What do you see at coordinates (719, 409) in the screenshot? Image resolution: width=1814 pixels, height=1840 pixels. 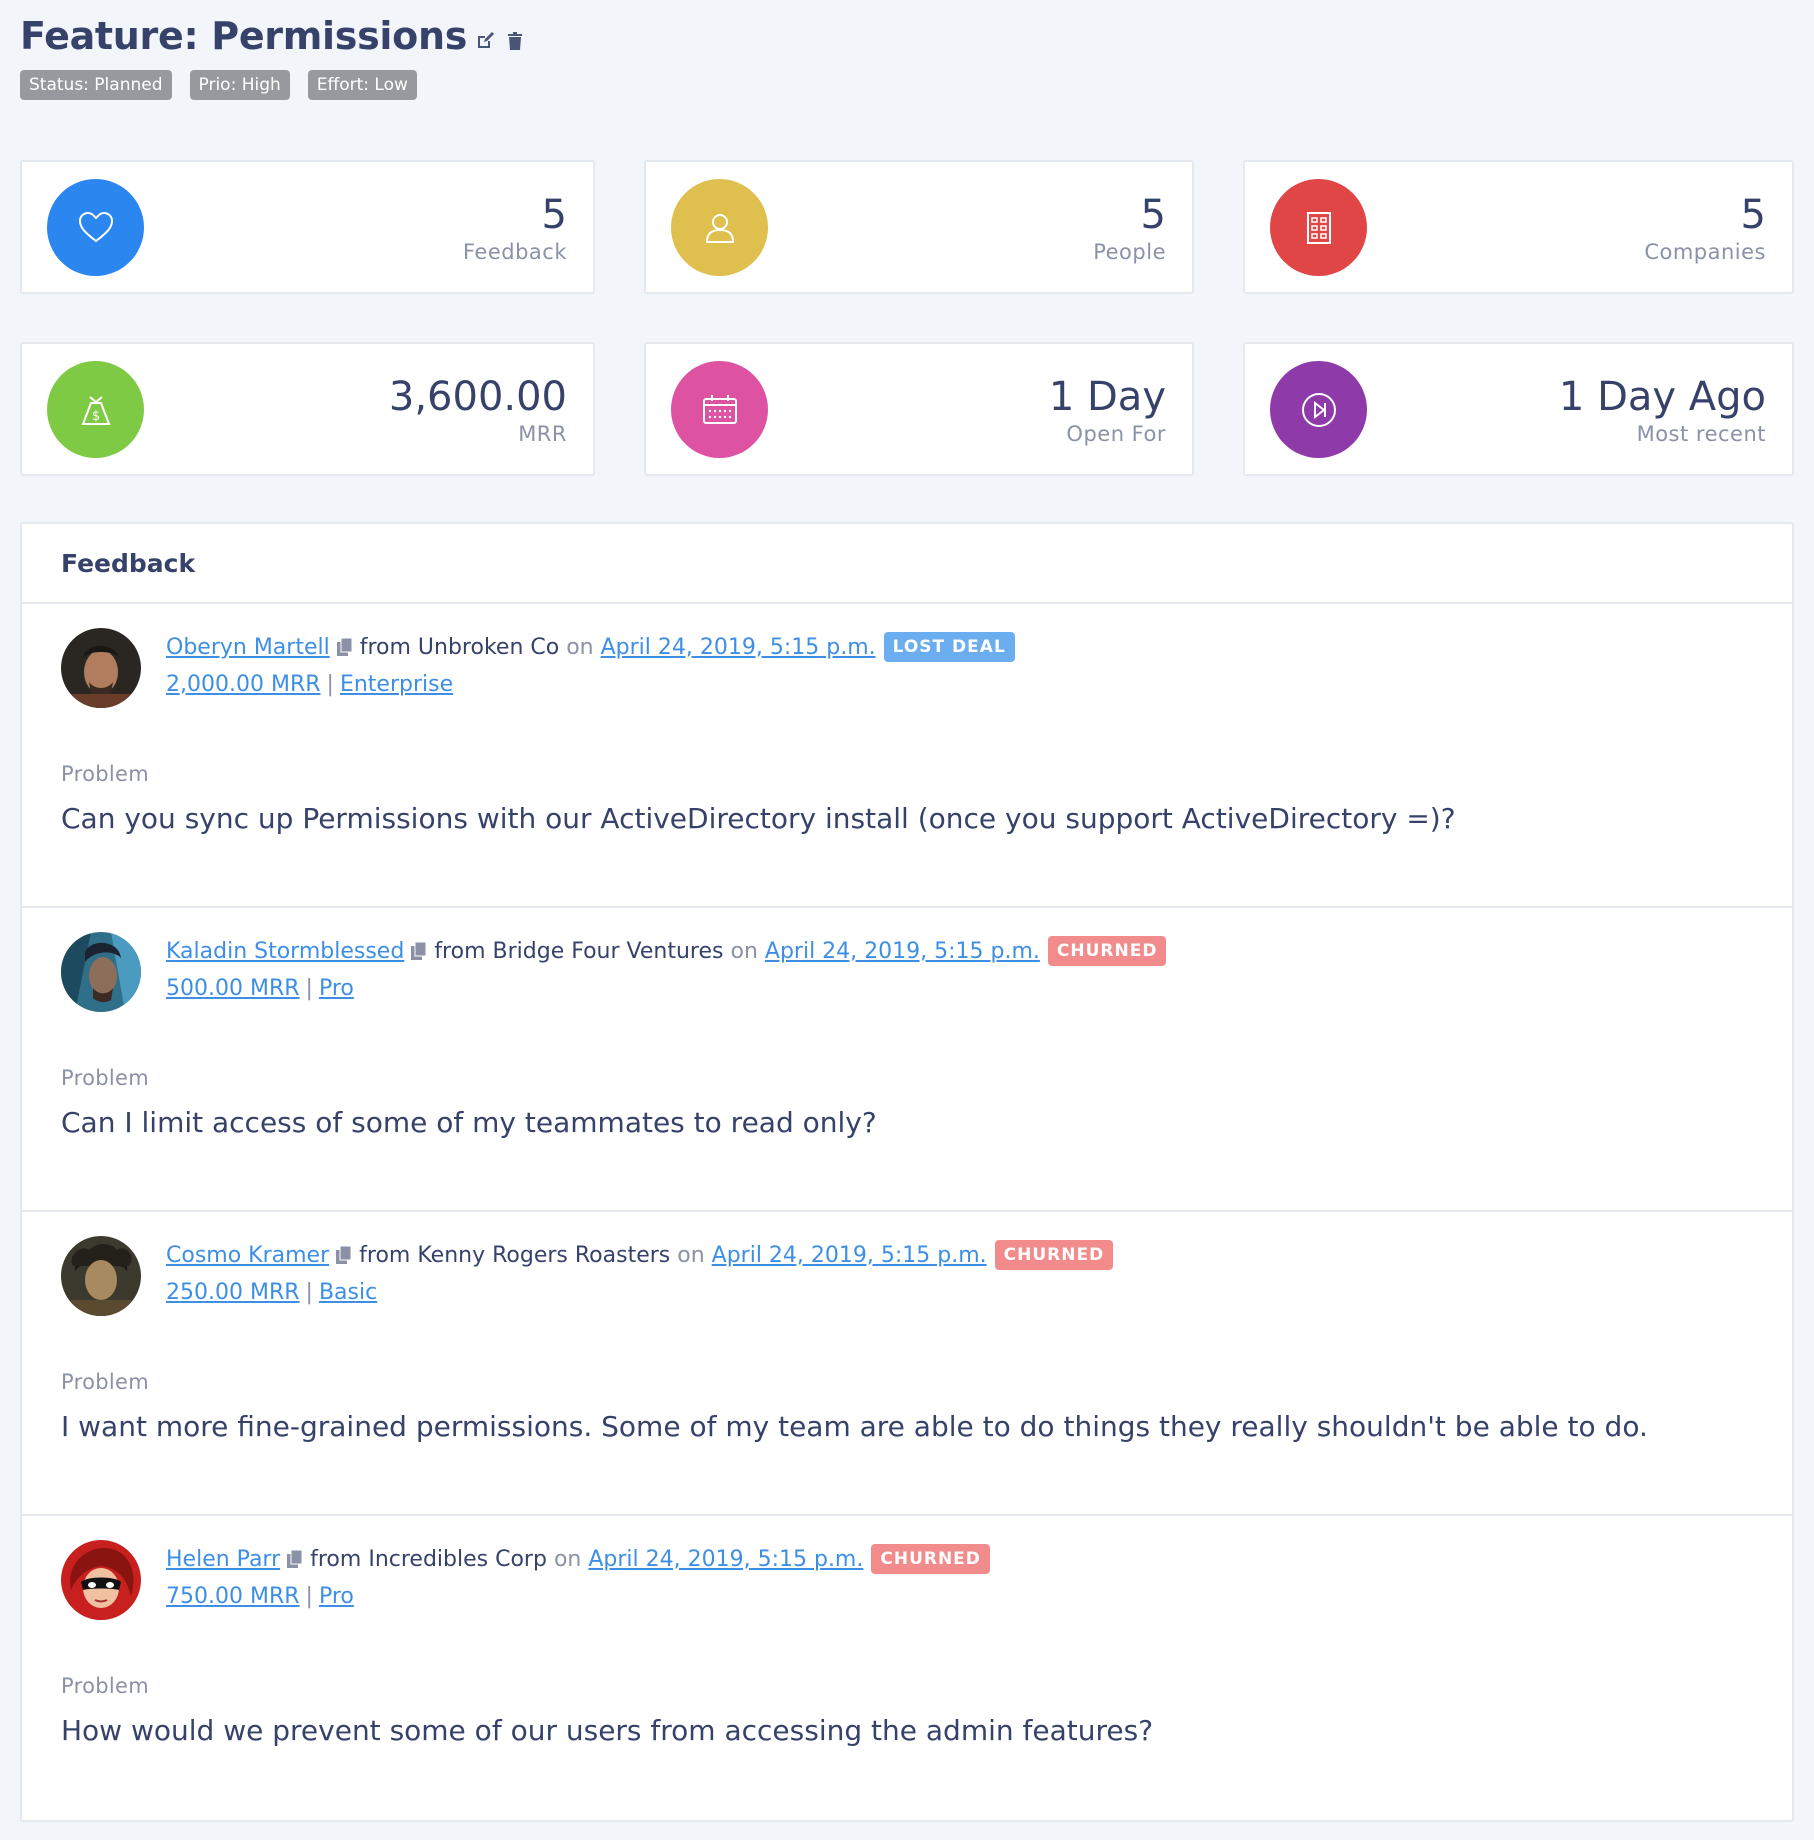 I see `calendar-icon` at bounding box center [719, 409].